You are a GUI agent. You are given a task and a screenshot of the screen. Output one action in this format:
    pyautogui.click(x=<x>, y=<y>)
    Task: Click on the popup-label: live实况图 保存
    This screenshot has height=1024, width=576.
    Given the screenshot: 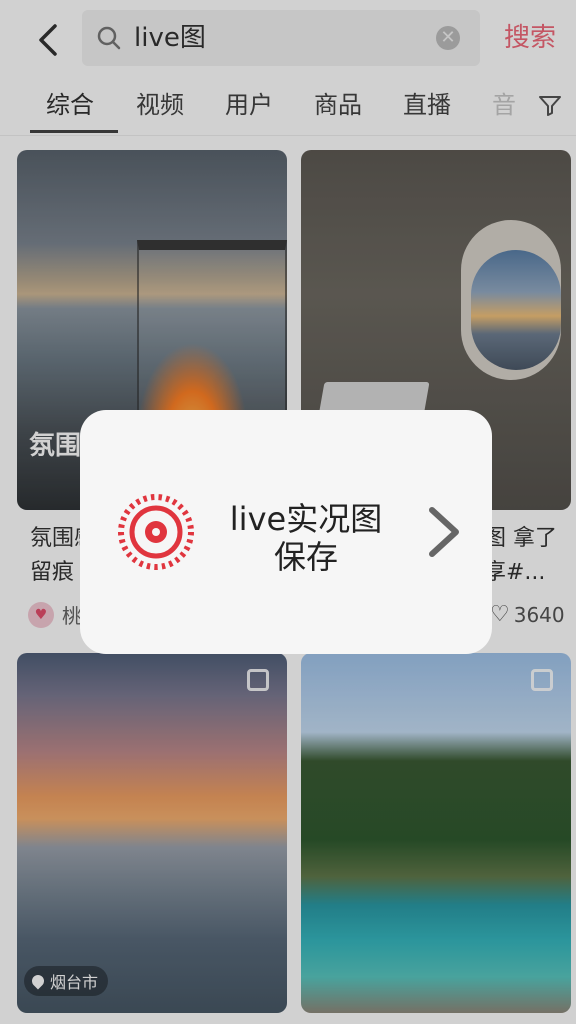 What is the action you would take?
    pyautogui.click(x=306, y=538)
    